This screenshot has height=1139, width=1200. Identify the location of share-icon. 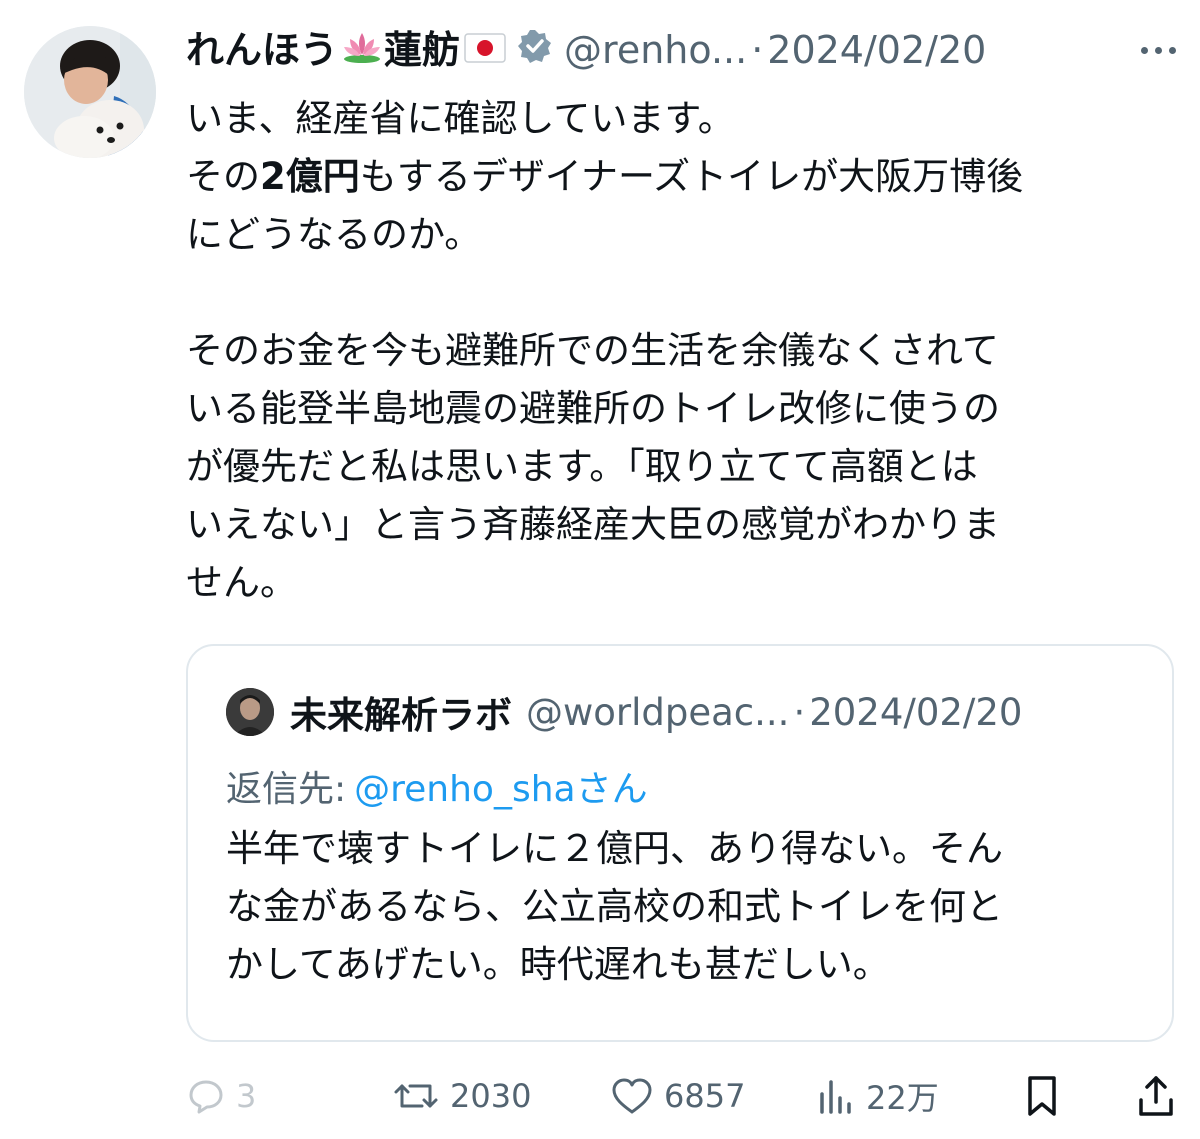
(1156, 1096).